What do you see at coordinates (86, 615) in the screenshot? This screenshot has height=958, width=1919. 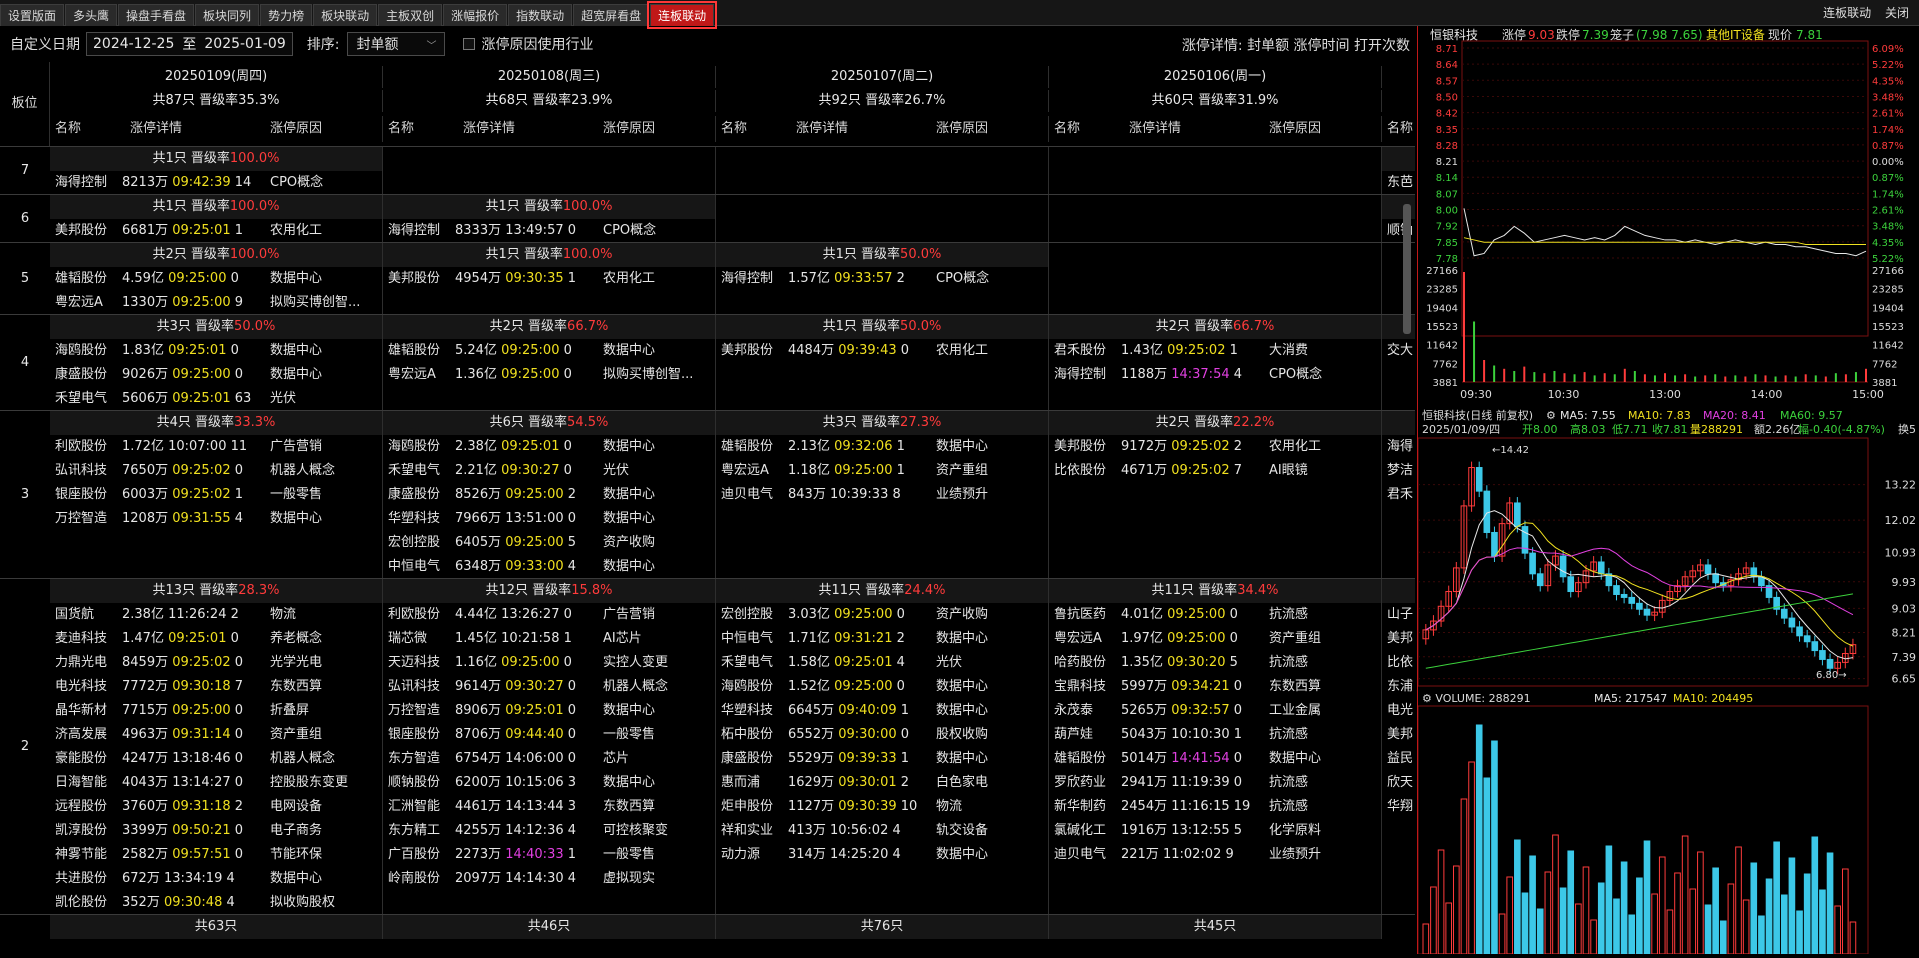 I see `stock-name: 国货航` at bounding box center [86, 615].